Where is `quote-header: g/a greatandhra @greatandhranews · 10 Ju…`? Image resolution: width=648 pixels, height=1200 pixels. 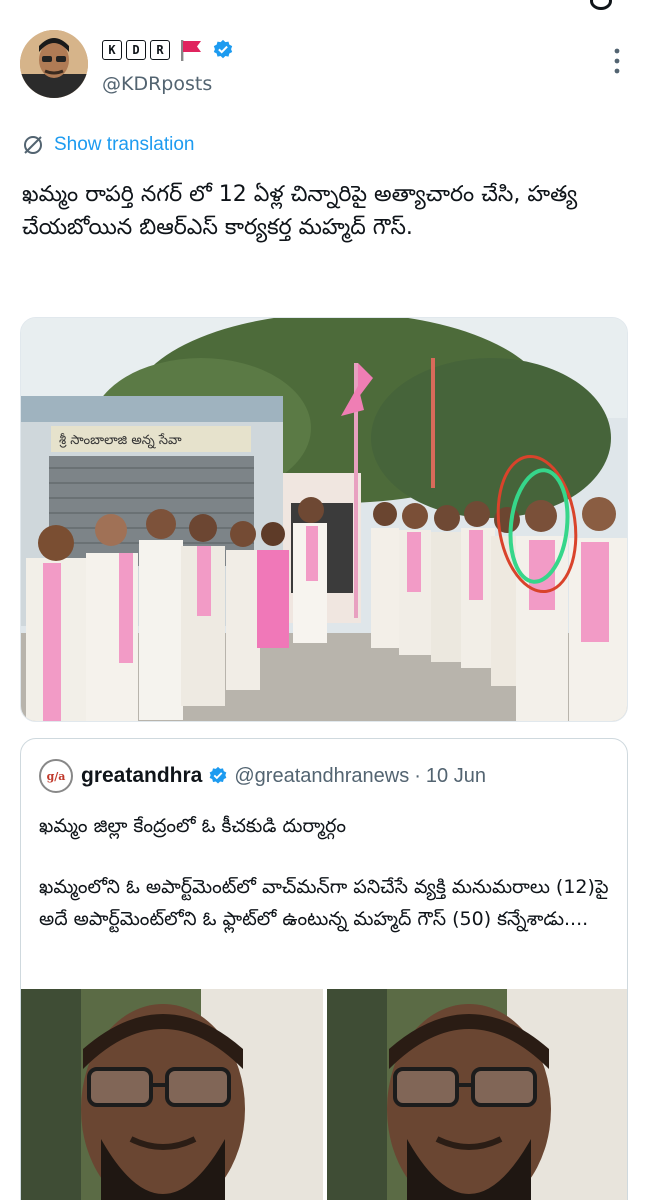 quote-header: g/a greatandhra @greatandhranews · 10 Ju… is located at coordinates (262, 776).